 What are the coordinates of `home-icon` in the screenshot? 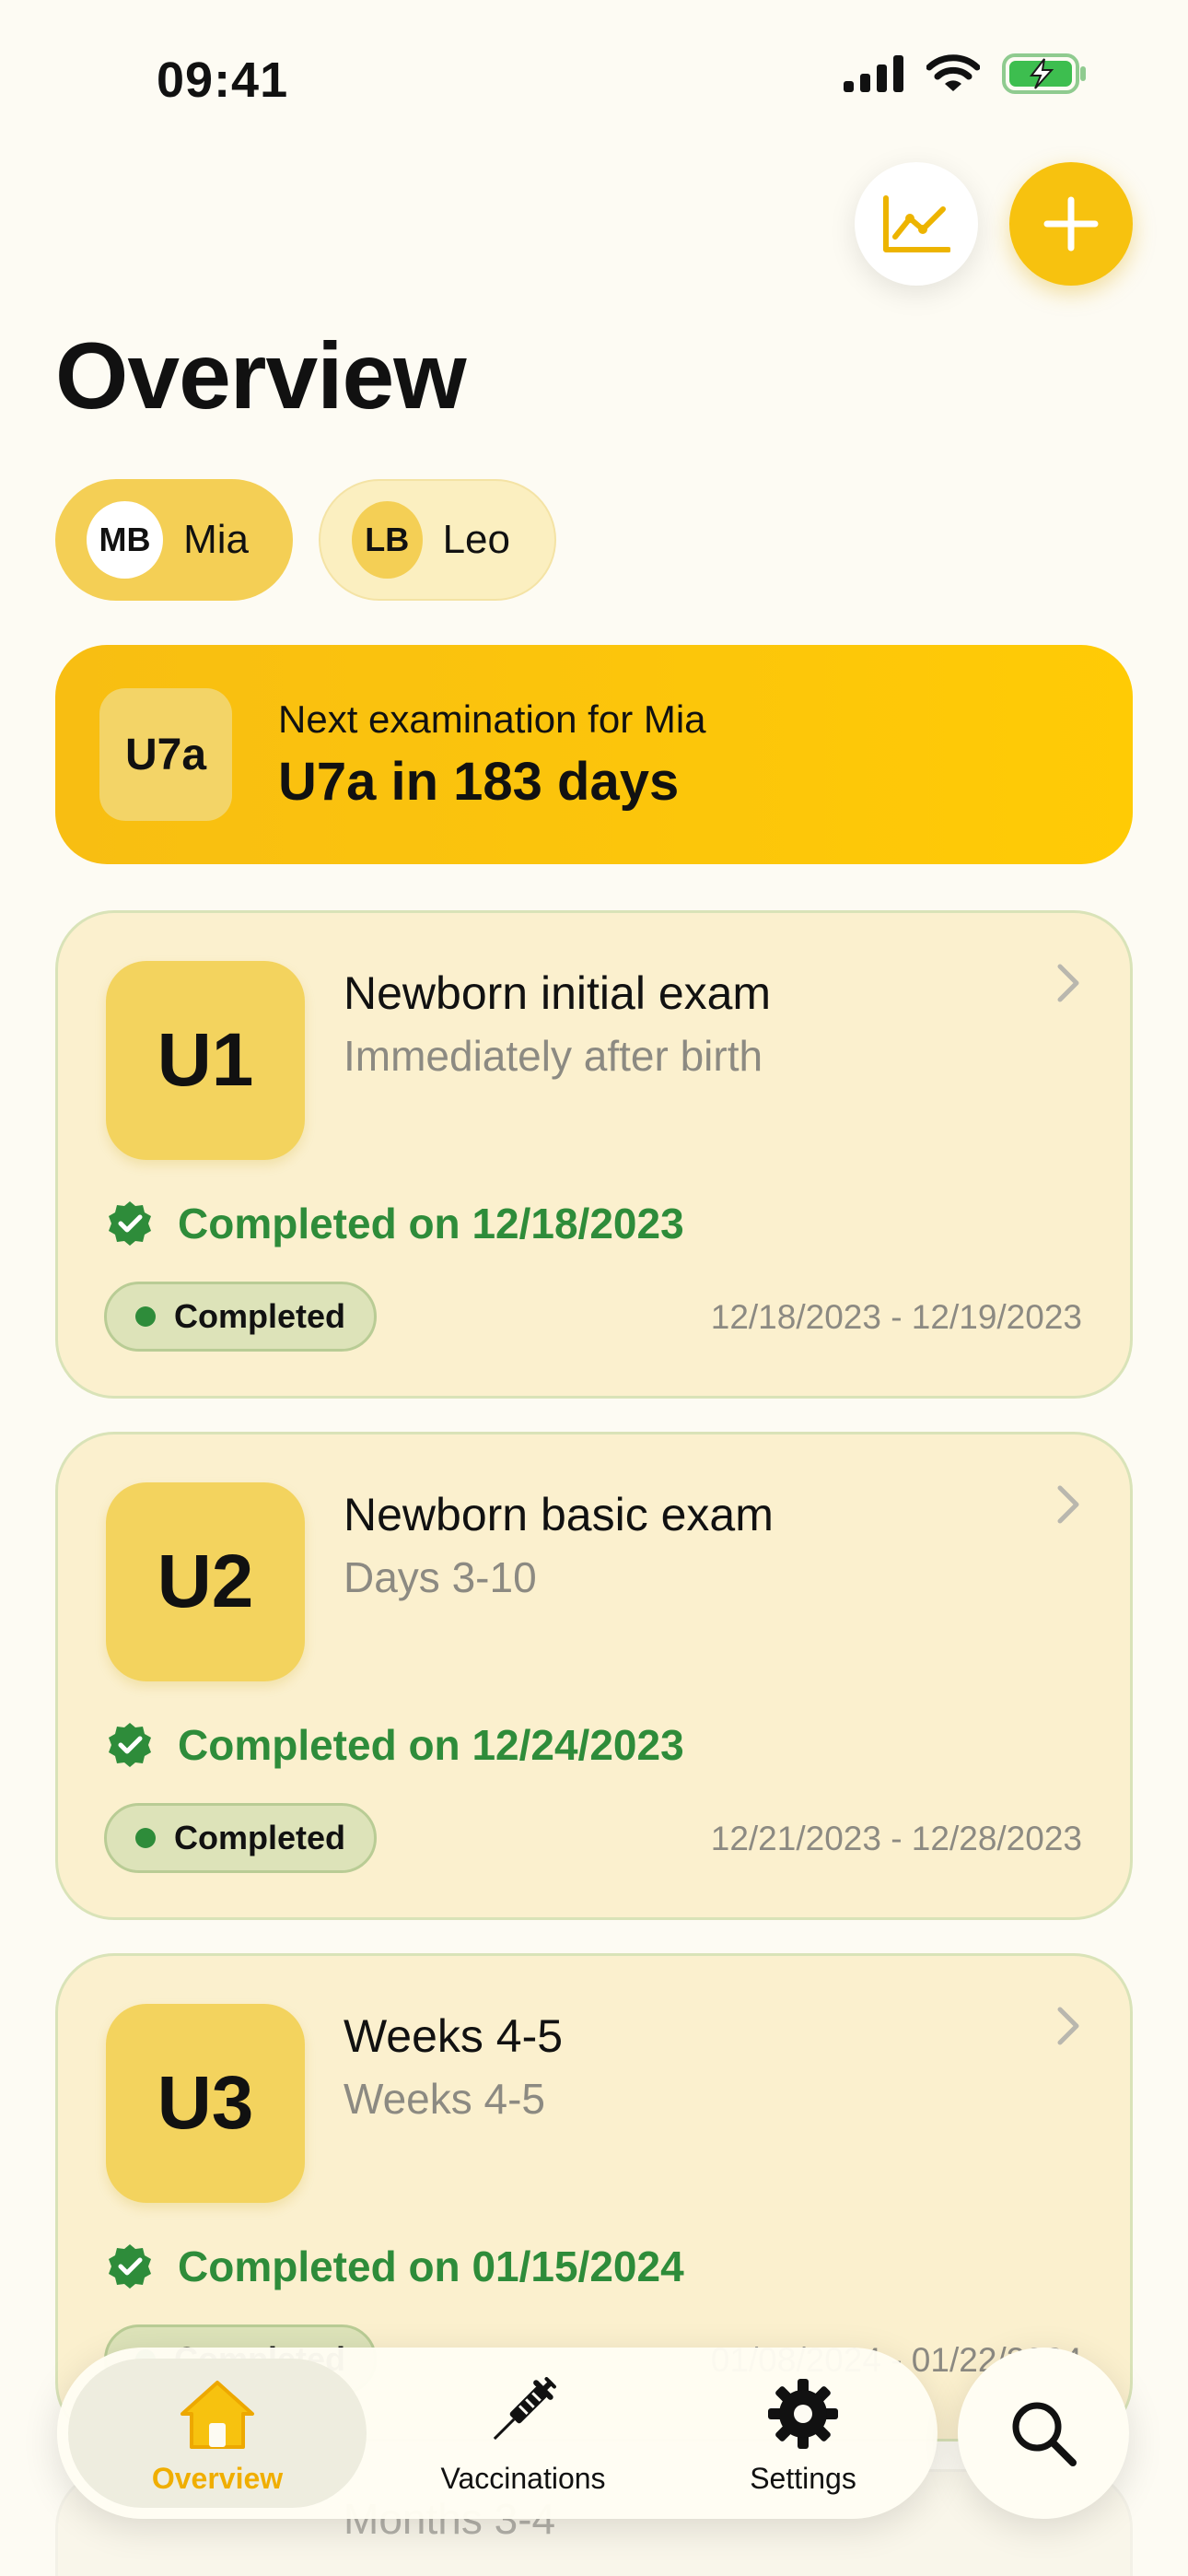 It's located at (218, 2414).